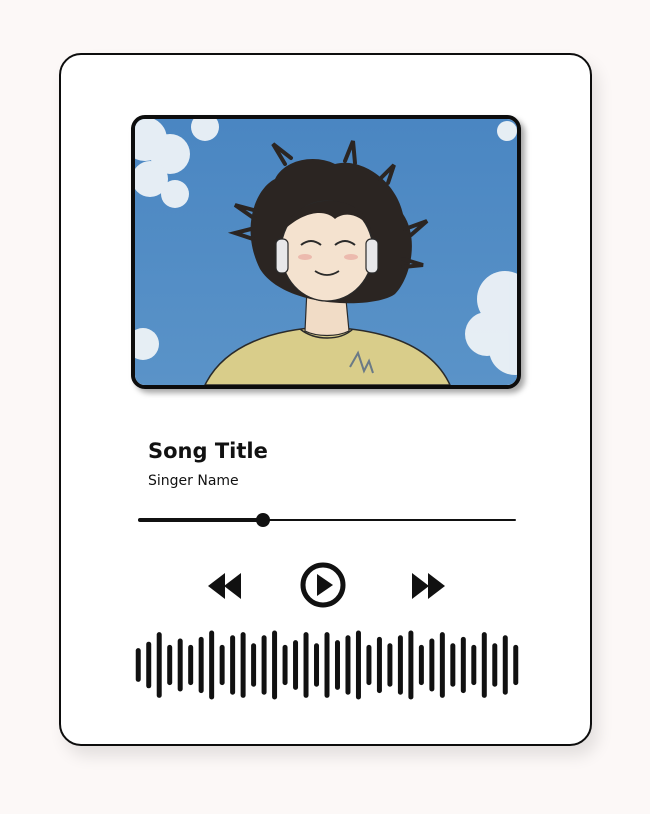 The height and width of the screenshot is (814, 650). What do you see at coordinates (200, 520) in the screenshot?
I see `progress-fill` at bounding box center [200, 520].